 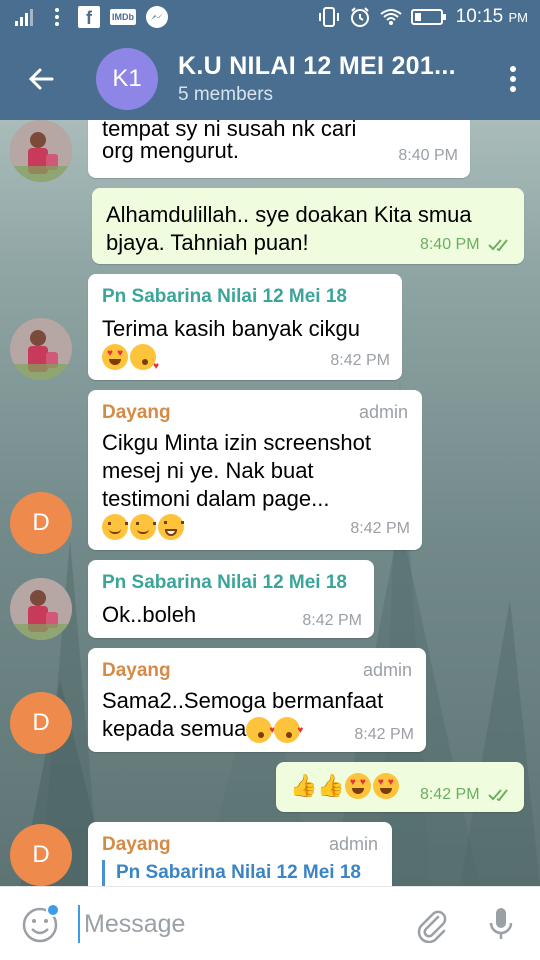 I want to click on battery-icon, so click(x=428, y=17).